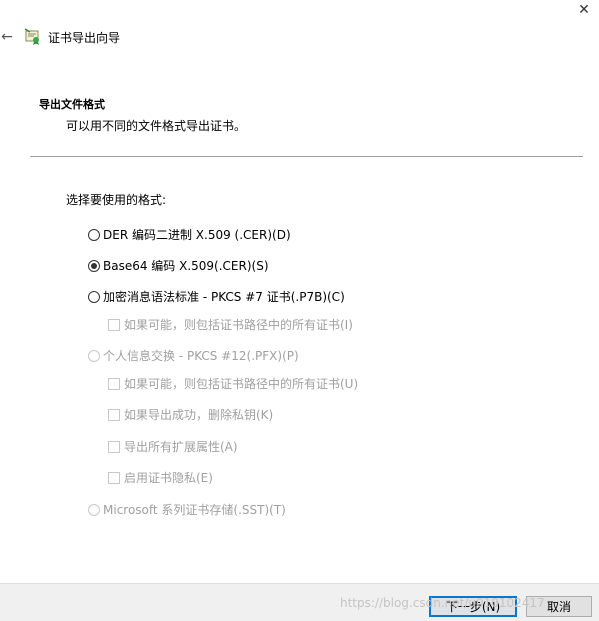  Describe the element at coordinates (116, 200) in the screenshot. I see `format-prompt: 选择要使用的格式:` at that location.